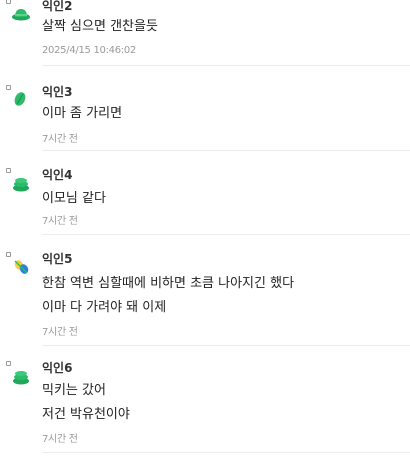 The width and height of the screenshot is (410, 465). I want to click on comment-text: 믹키는 갔어, so click(74, 390).